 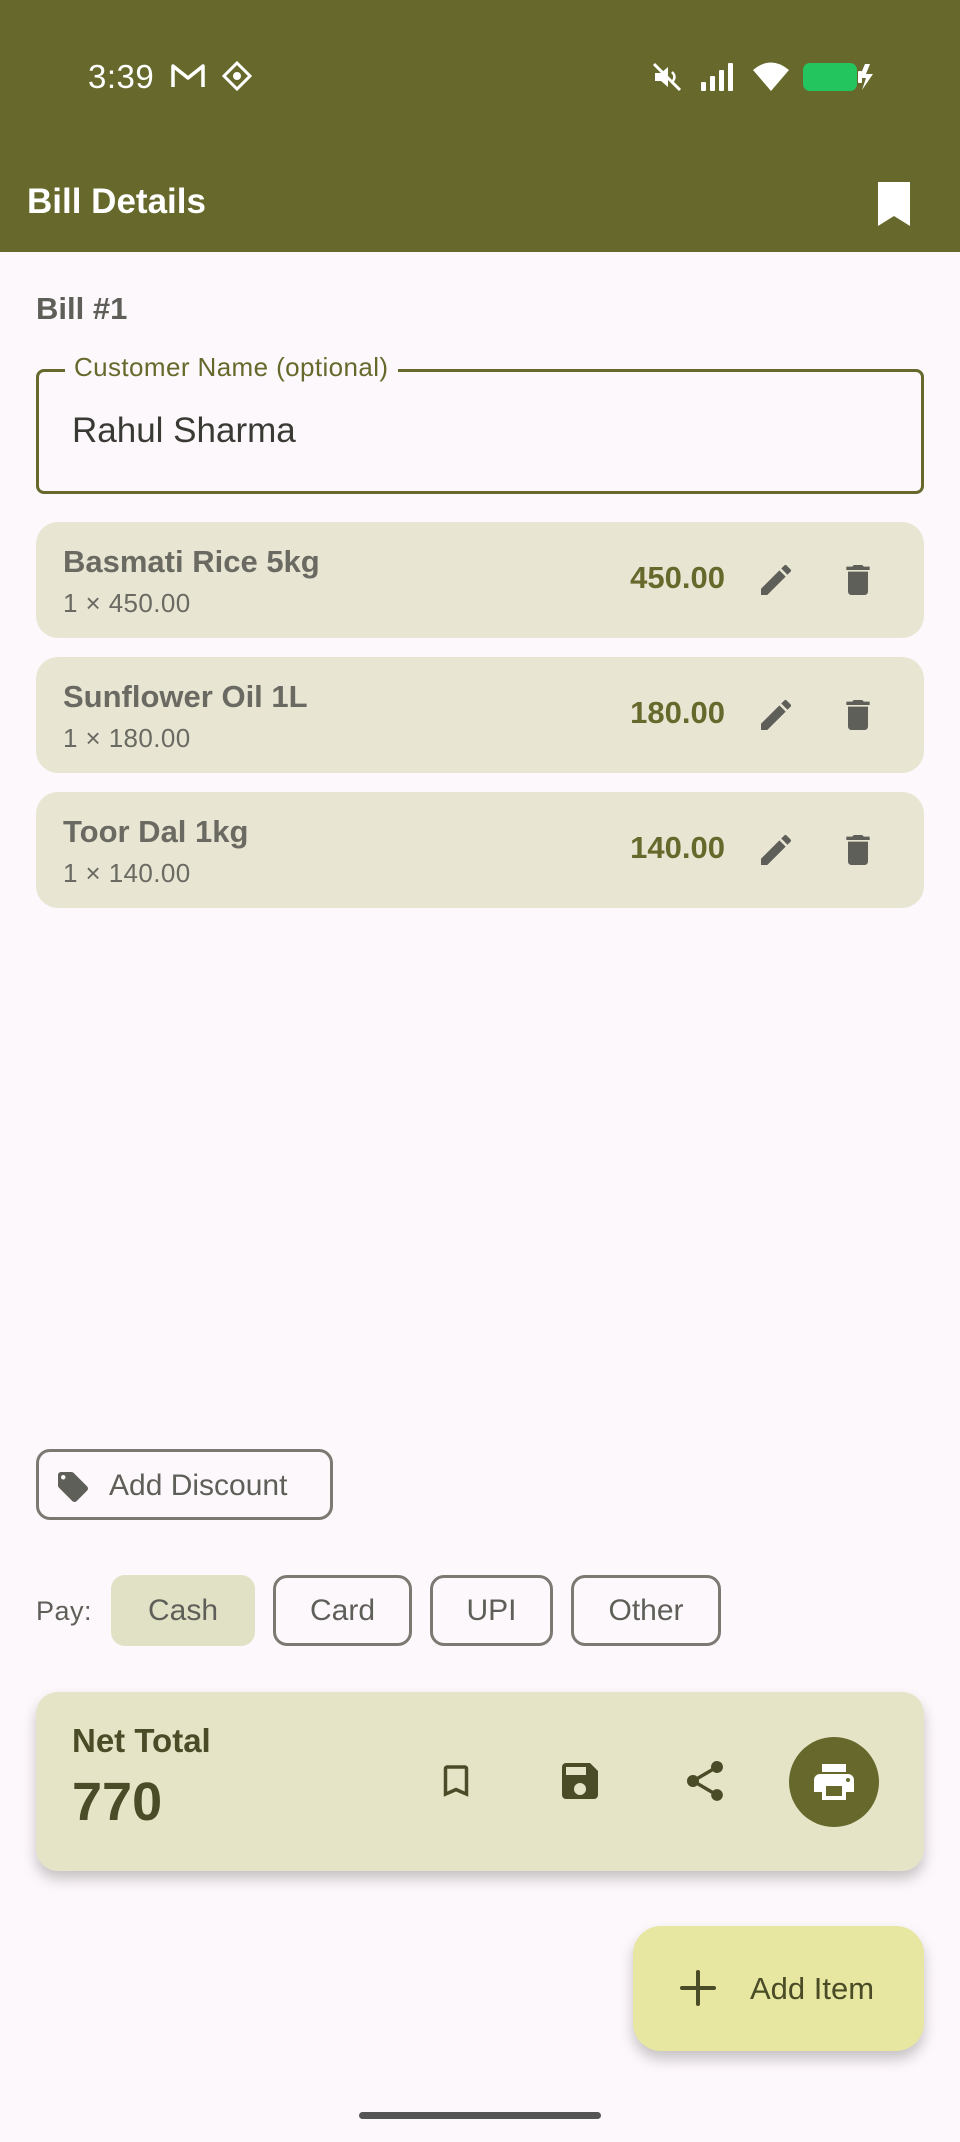 I want to click on item-detail: 1 × 140.00, so click(x=127, y=873).